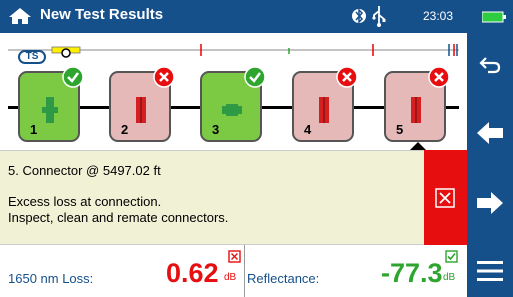 Image resolution: width=513 pixels, height=297 pixels. I want to click on previous-event-button, so click(490, 133).